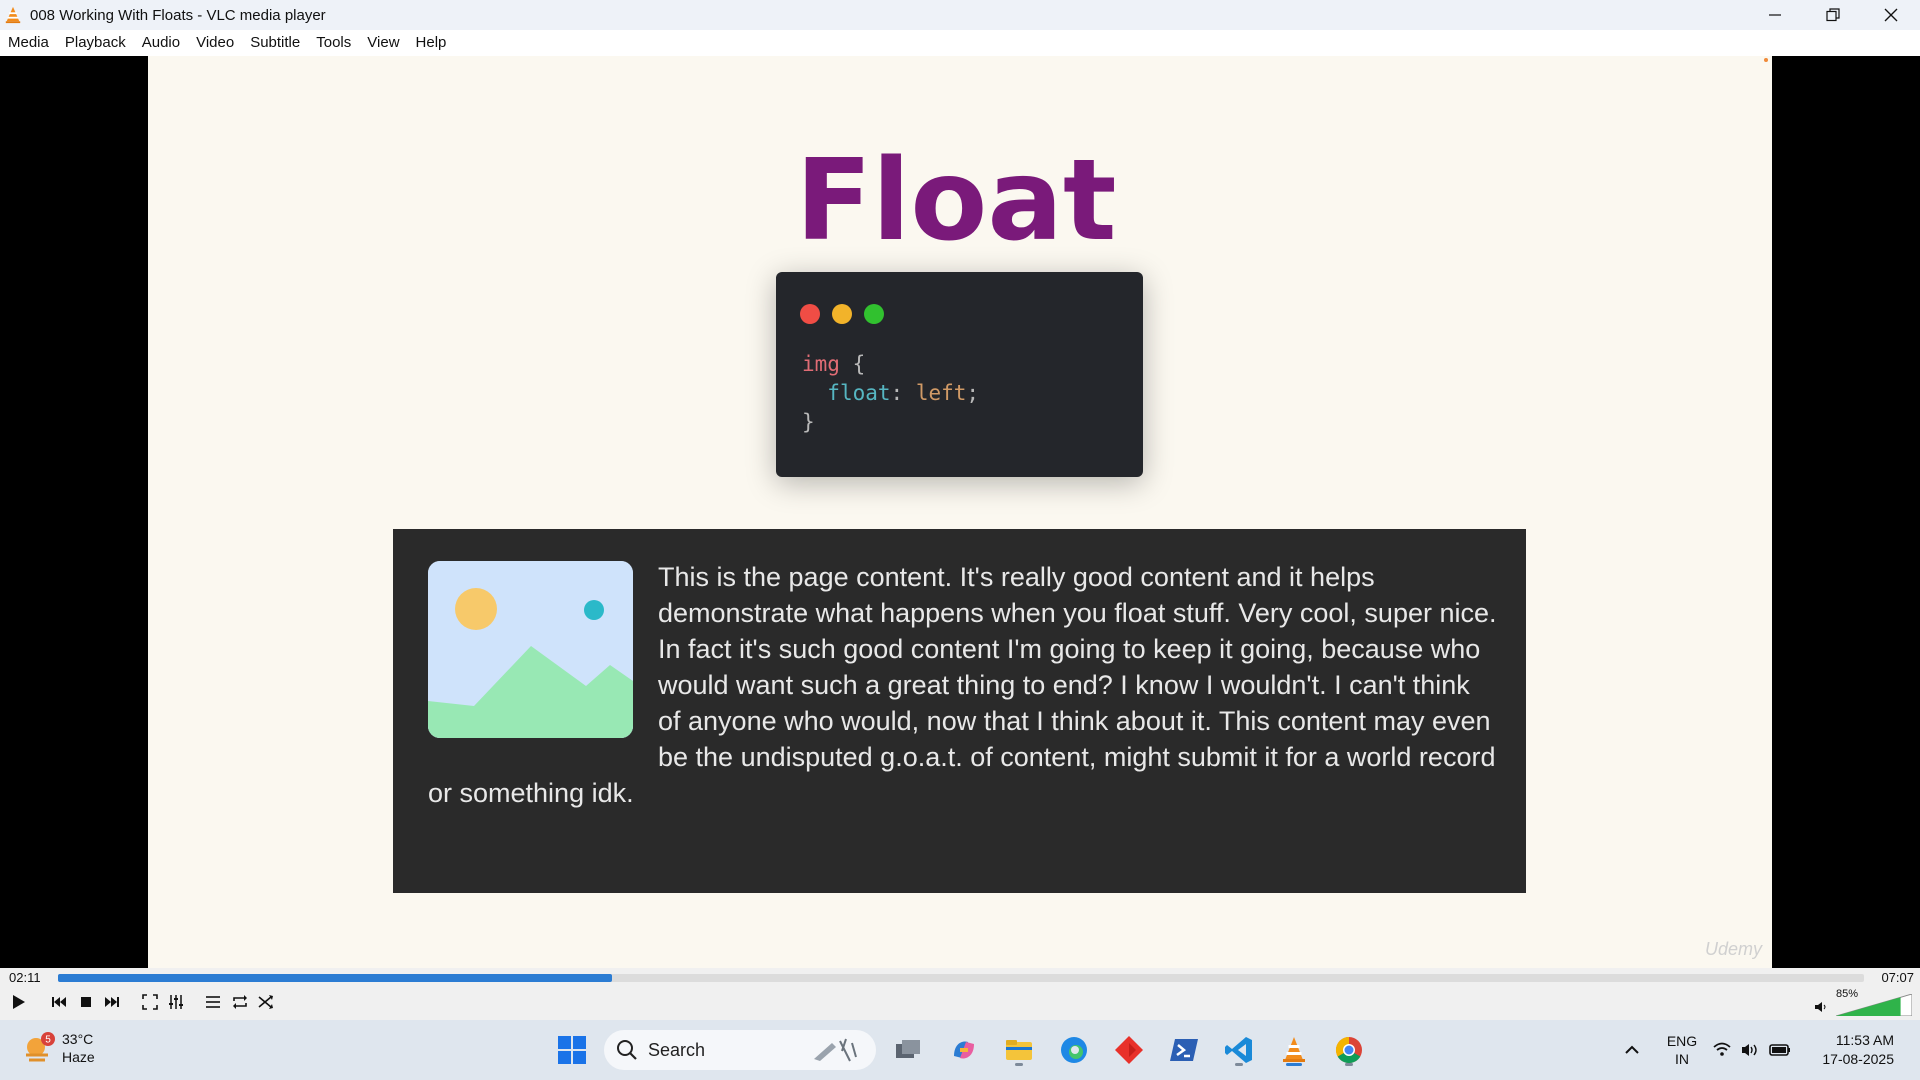  What do you see at coordinates (852, 364) in the screenshot?
I see `code-open-brace: {` at bounding box center [852, 364].